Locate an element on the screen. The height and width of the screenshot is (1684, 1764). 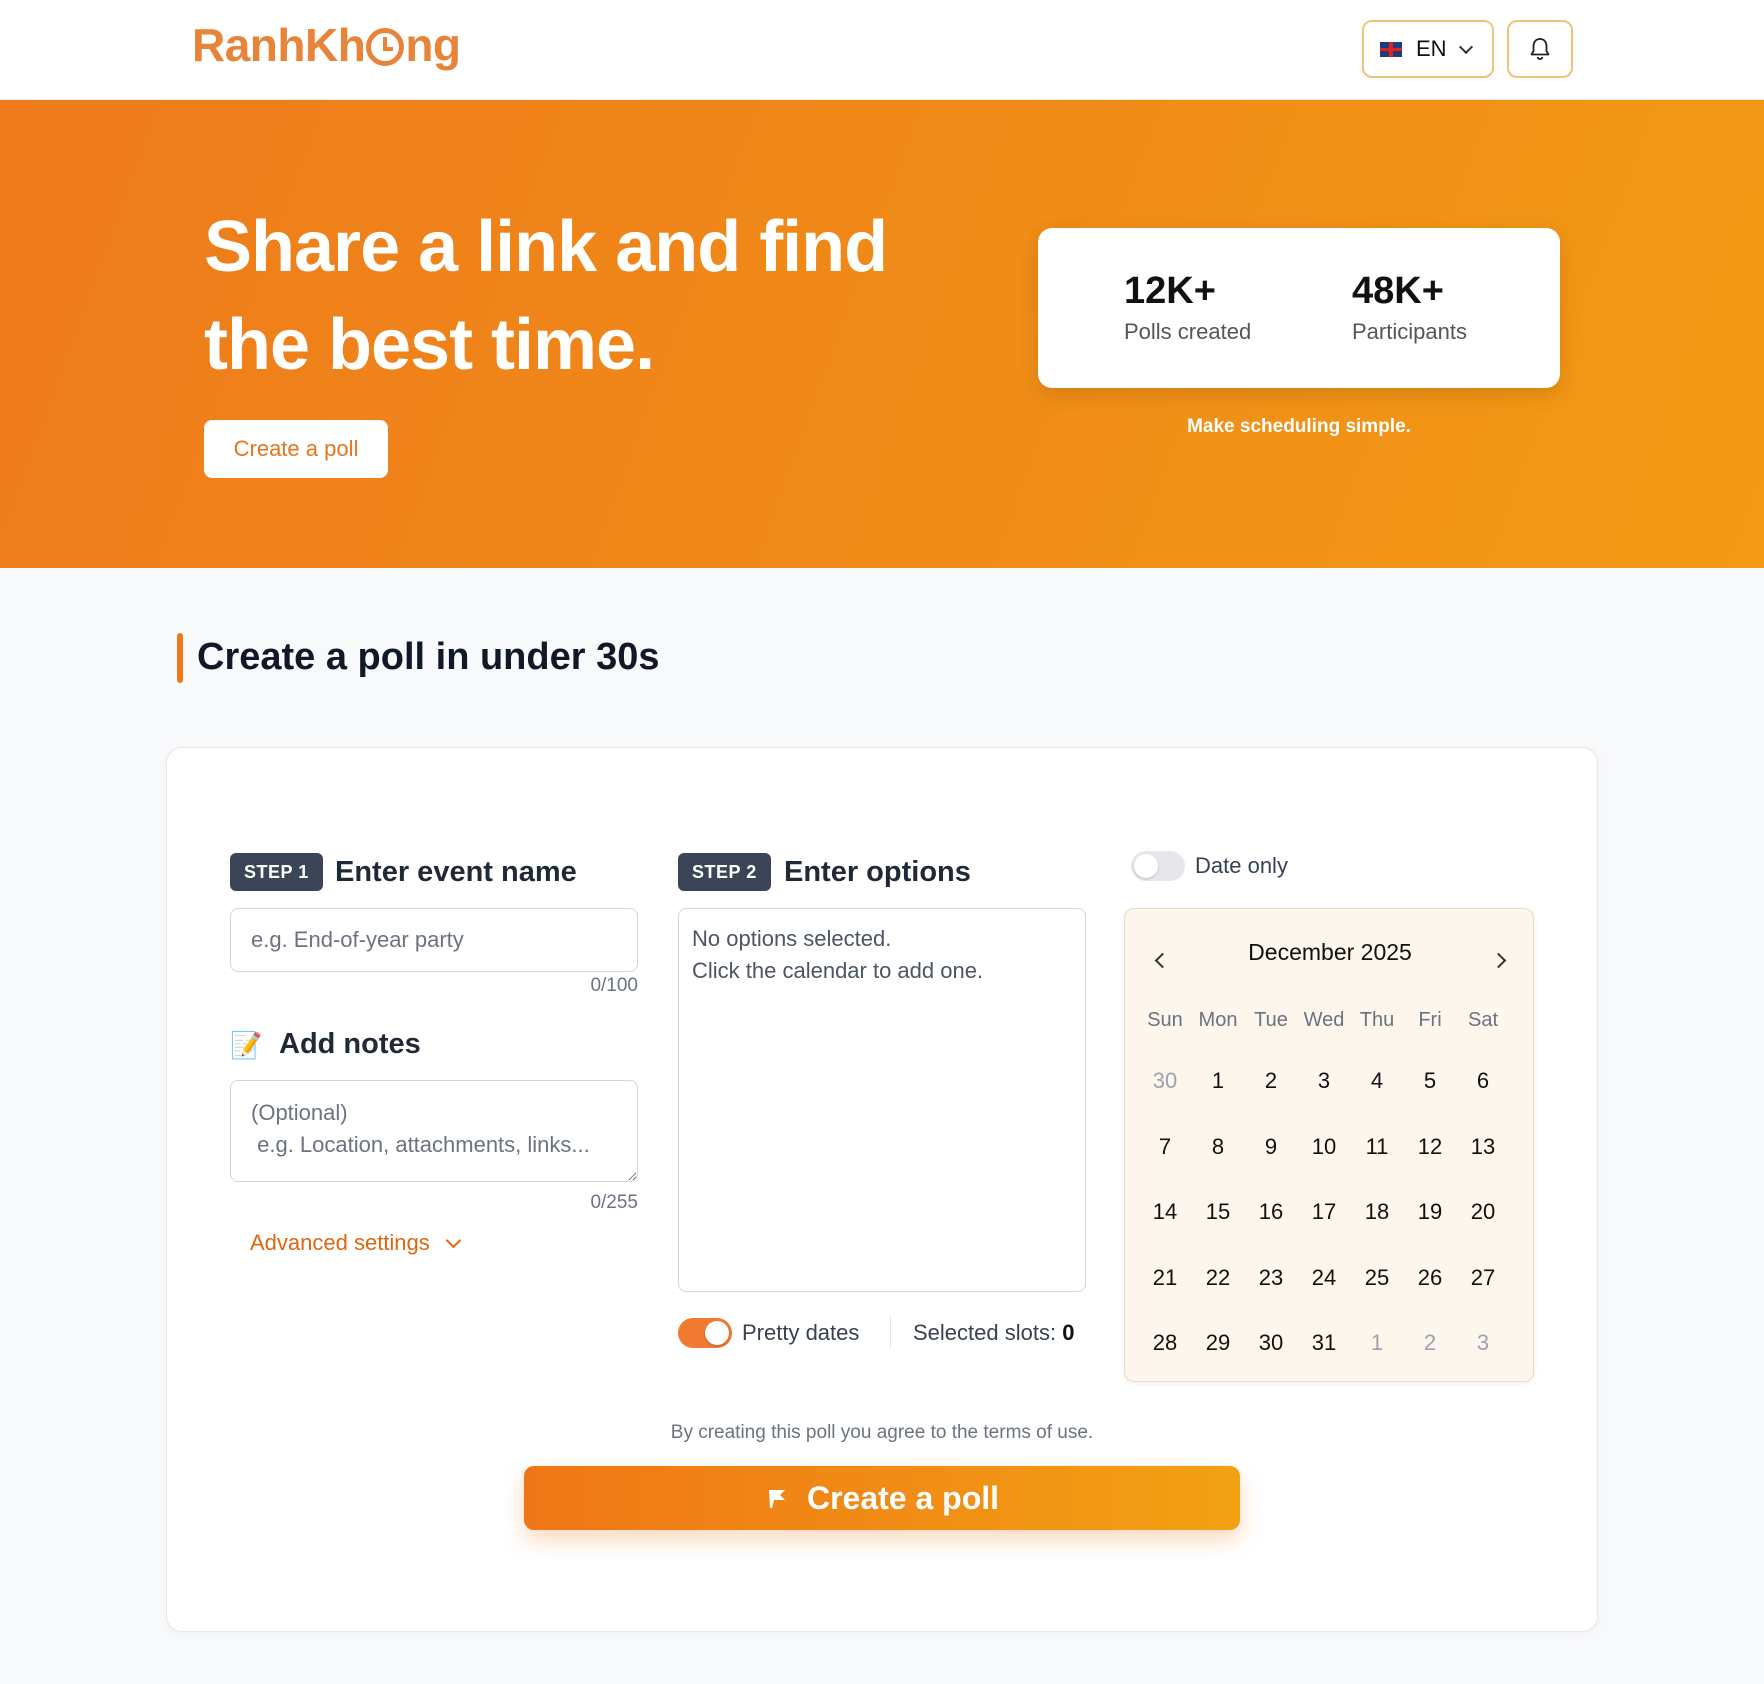
create-poll-button: Create a poll is located at coordinates (882, 1498).